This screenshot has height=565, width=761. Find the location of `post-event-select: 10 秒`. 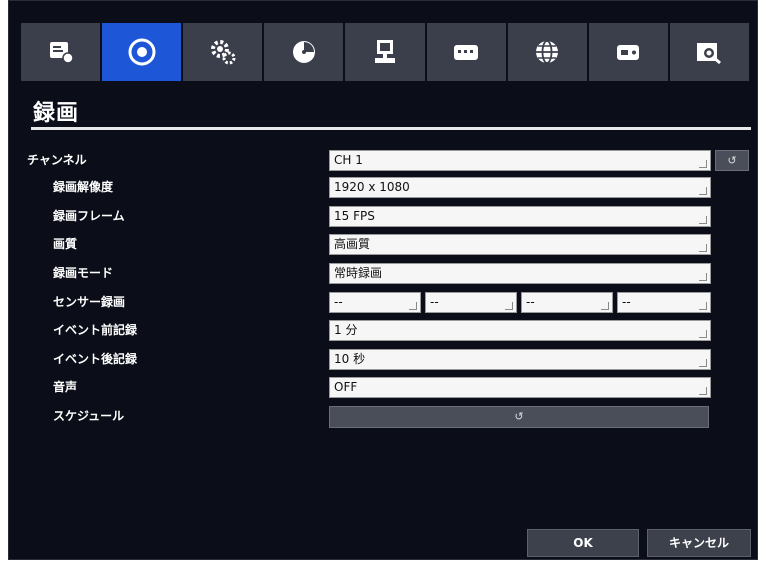

post-event-select: 10 秒 is located at coordinates (520, 359).